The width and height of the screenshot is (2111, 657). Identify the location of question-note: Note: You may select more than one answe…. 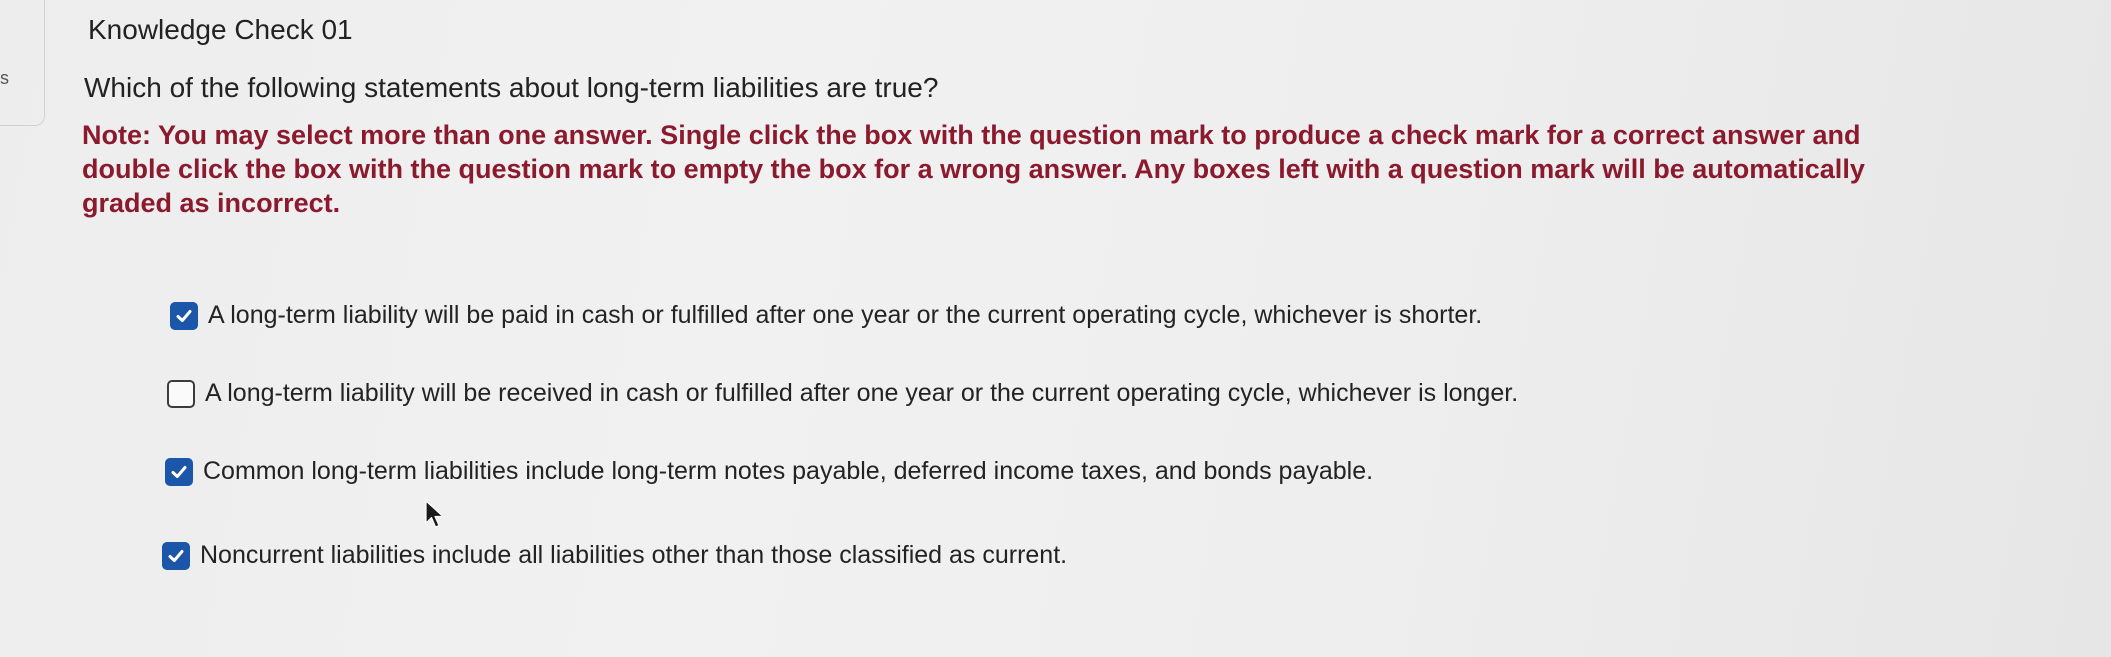
(973, 169).